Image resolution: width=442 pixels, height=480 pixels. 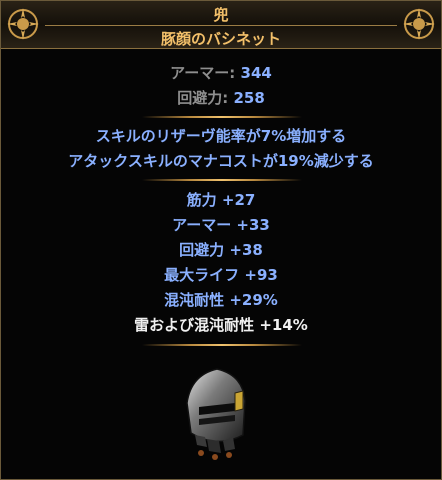 I want to click on armour-label: アーマー:, so click(x=203, y=73).